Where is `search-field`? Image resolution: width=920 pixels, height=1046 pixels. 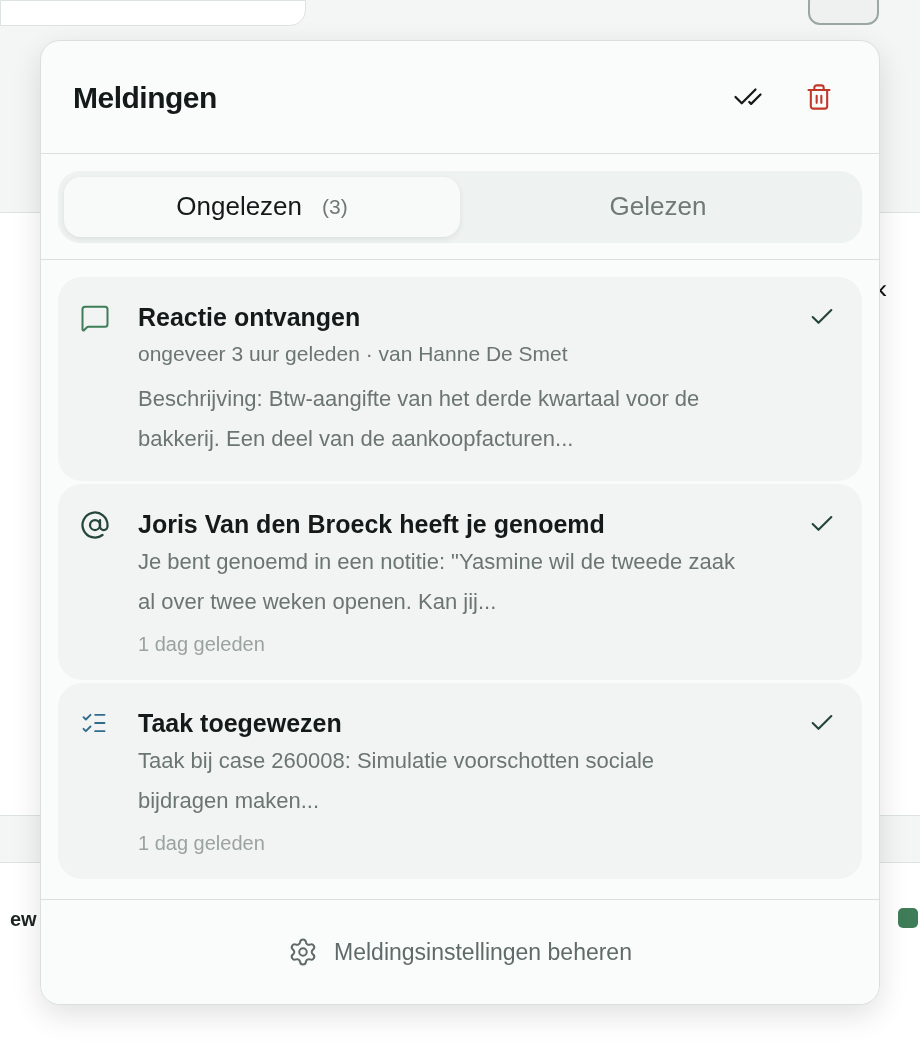 search-field is located at coordinates (153, 13).